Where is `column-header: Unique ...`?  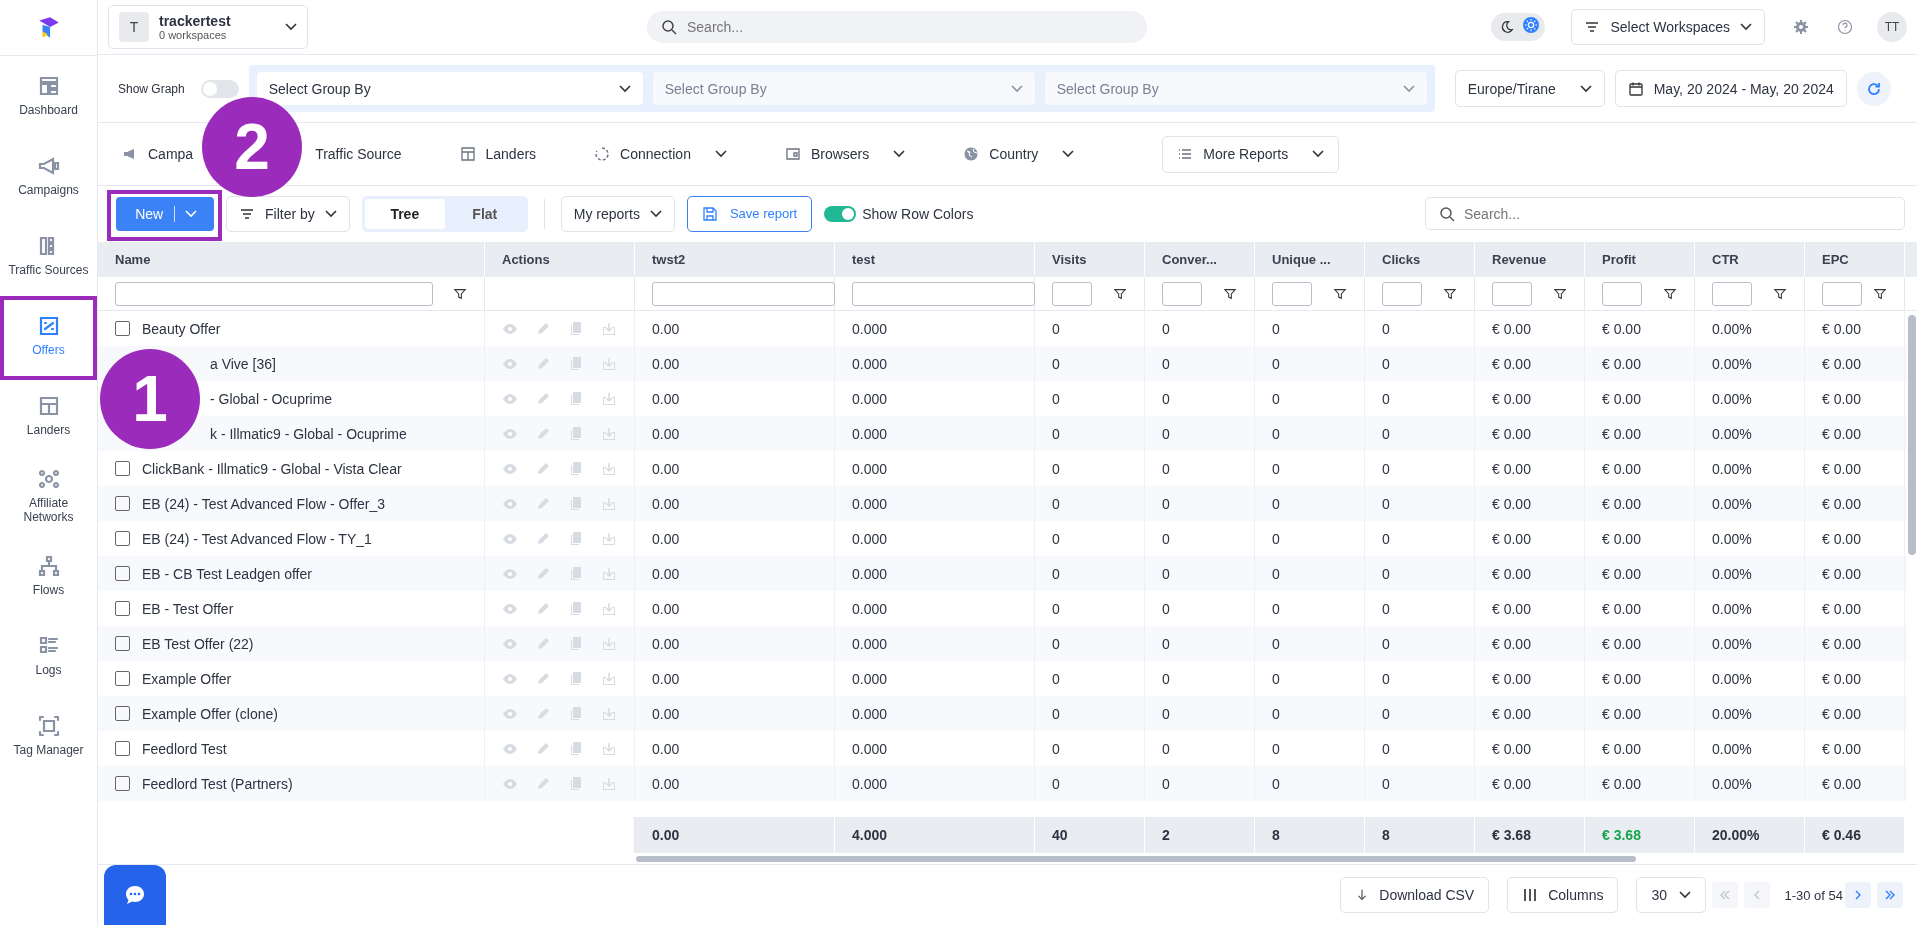 column-header: Unique ... is located at coordinates (1301, 259).